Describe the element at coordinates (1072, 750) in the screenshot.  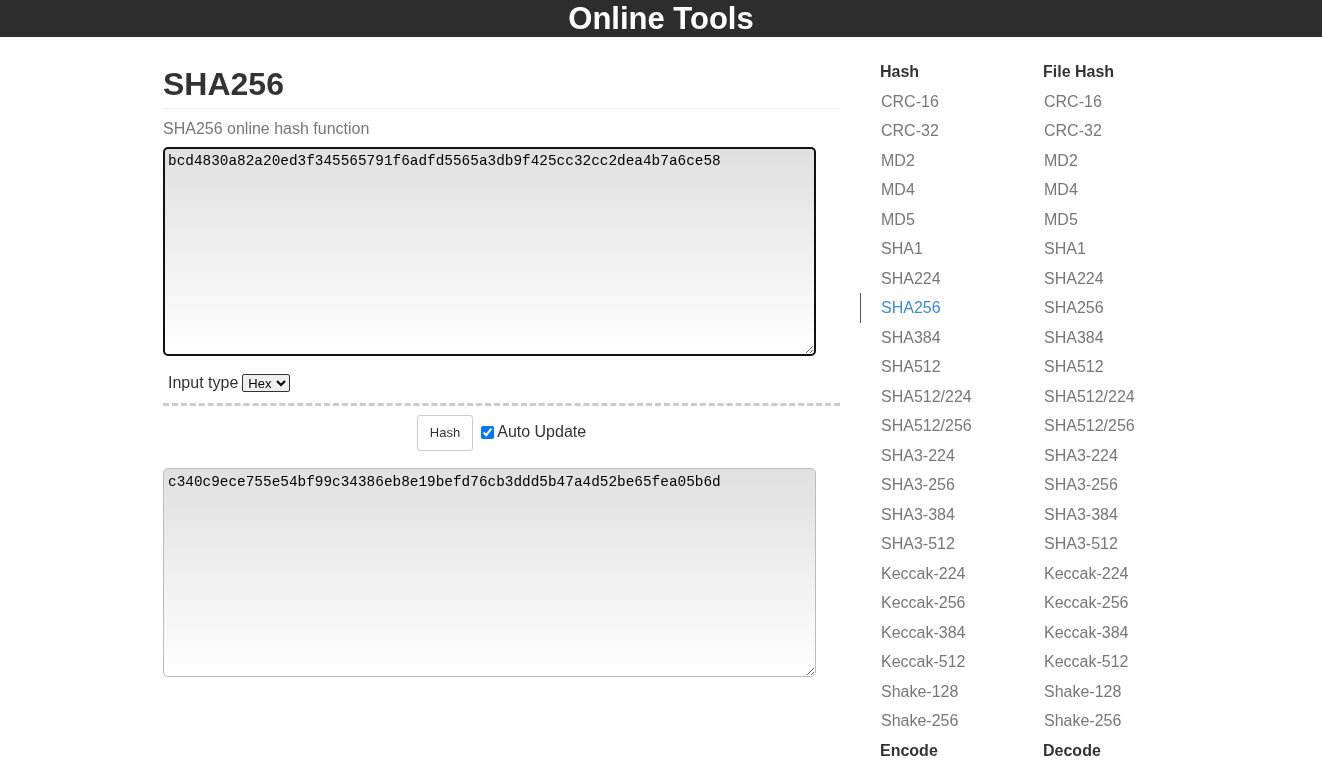
I see `section-heading: Decode` at that location.